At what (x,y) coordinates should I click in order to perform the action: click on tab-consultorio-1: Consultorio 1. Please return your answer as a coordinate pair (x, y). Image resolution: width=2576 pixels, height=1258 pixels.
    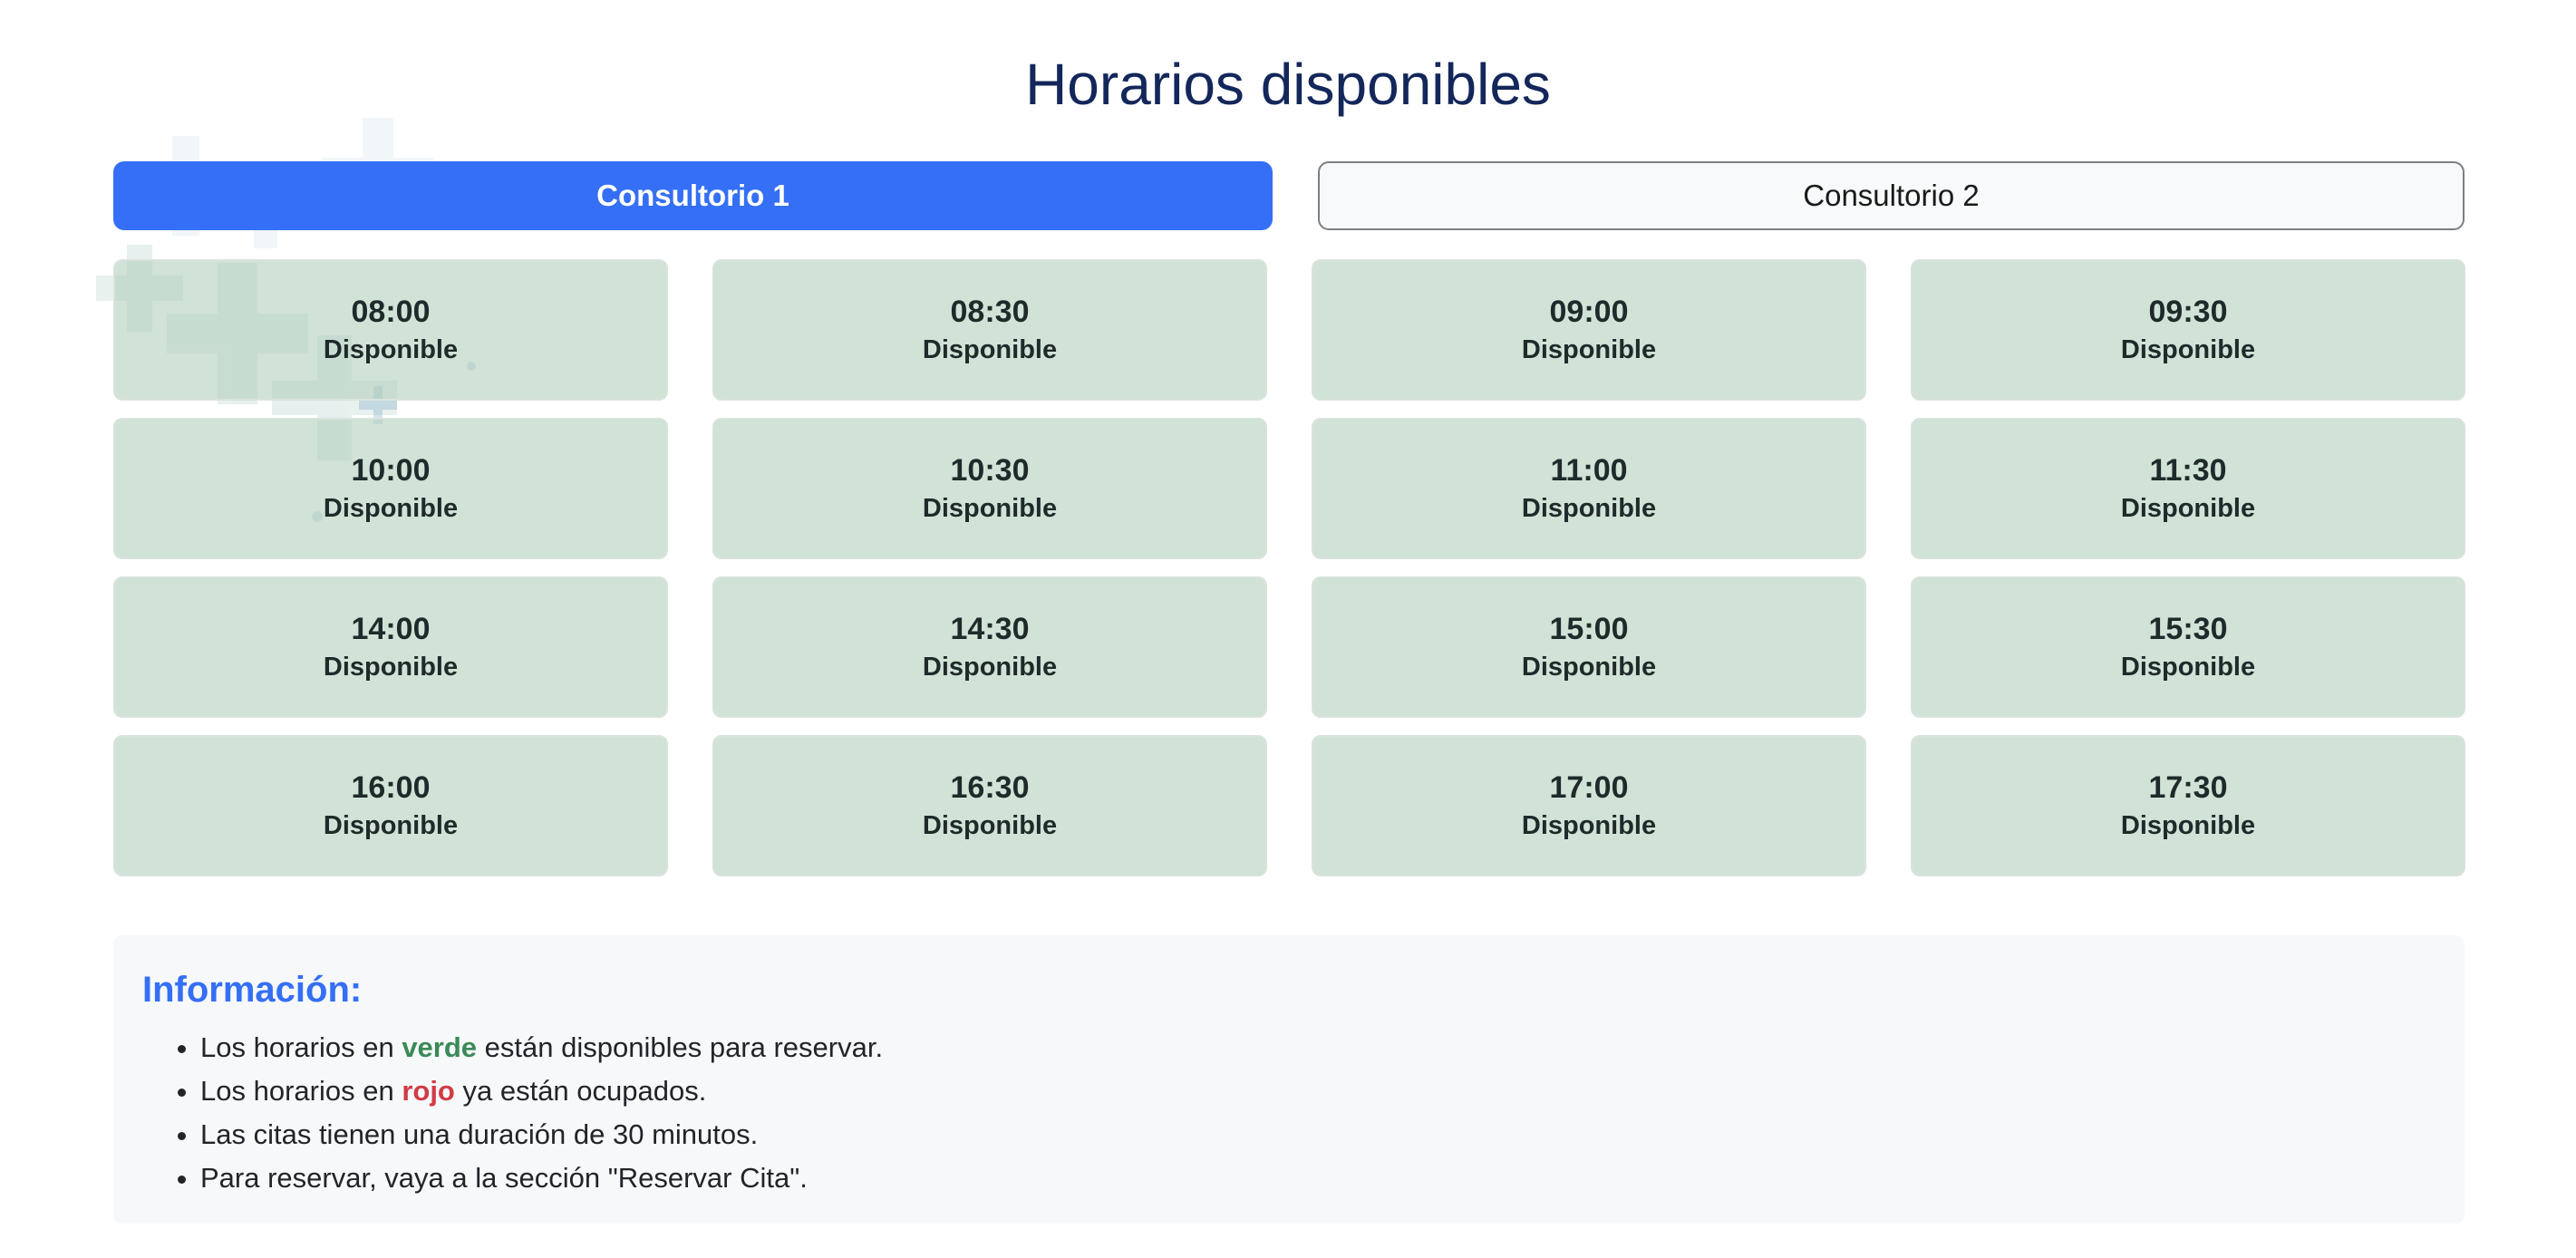
    Looking at the image, I should click on (693, 196).